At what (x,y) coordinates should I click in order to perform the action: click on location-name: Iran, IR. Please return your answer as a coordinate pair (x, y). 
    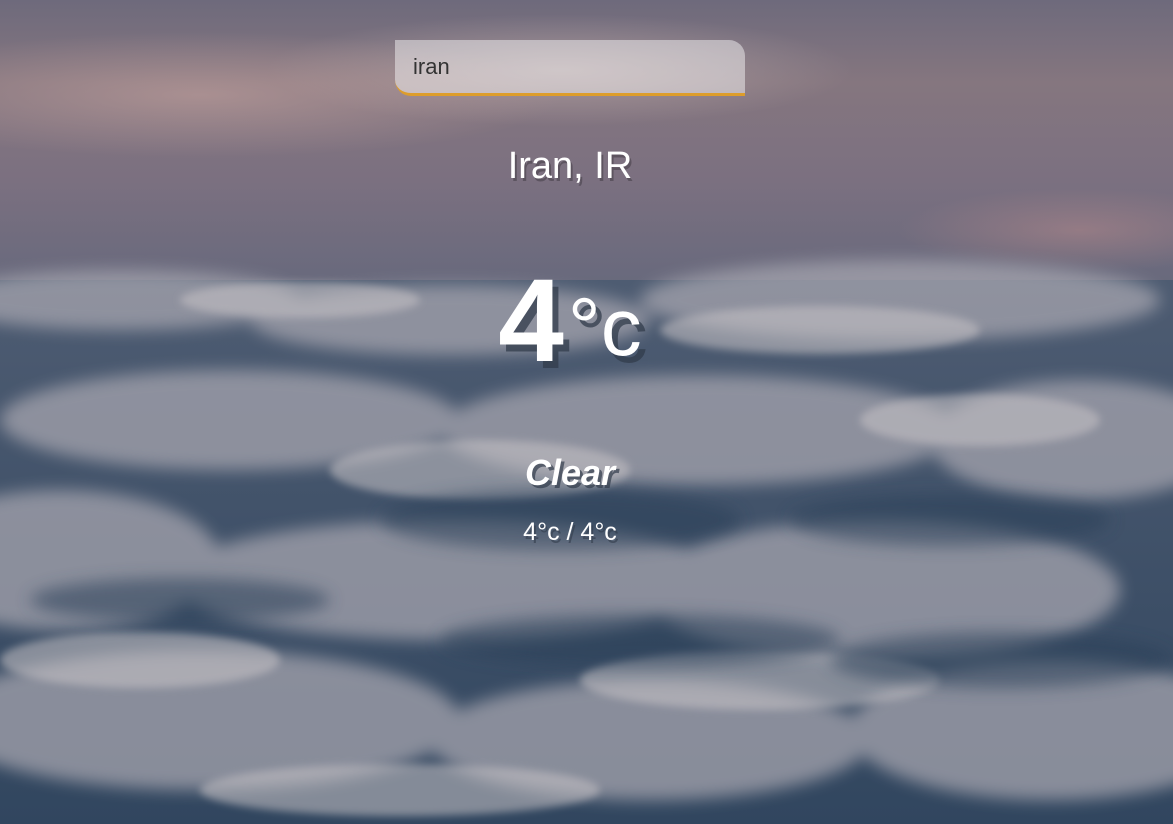
    Looking at the image, I should click on (570, 166).